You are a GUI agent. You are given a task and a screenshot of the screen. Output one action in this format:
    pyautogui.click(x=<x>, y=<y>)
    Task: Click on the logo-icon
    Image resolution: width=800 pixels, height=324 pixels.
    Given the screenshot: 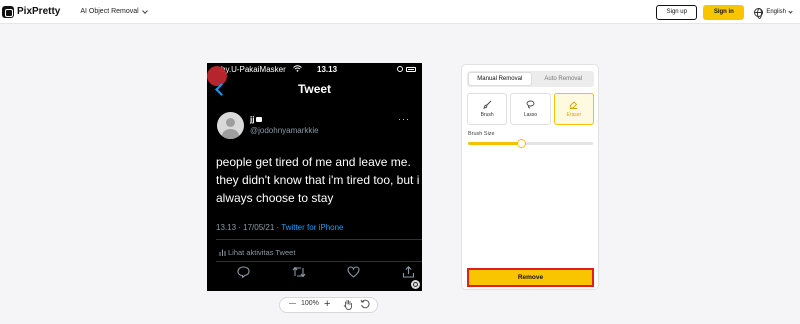 What is the action you would take?
    pyautogui.click(x=8, y=11)
    